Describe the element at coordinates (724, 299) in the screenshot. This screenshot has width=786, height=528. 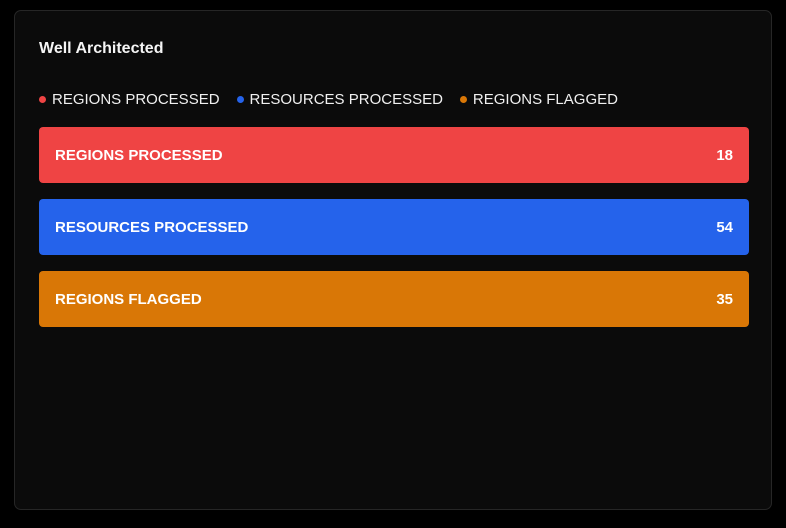
I see `metric-value: 35` at that location.